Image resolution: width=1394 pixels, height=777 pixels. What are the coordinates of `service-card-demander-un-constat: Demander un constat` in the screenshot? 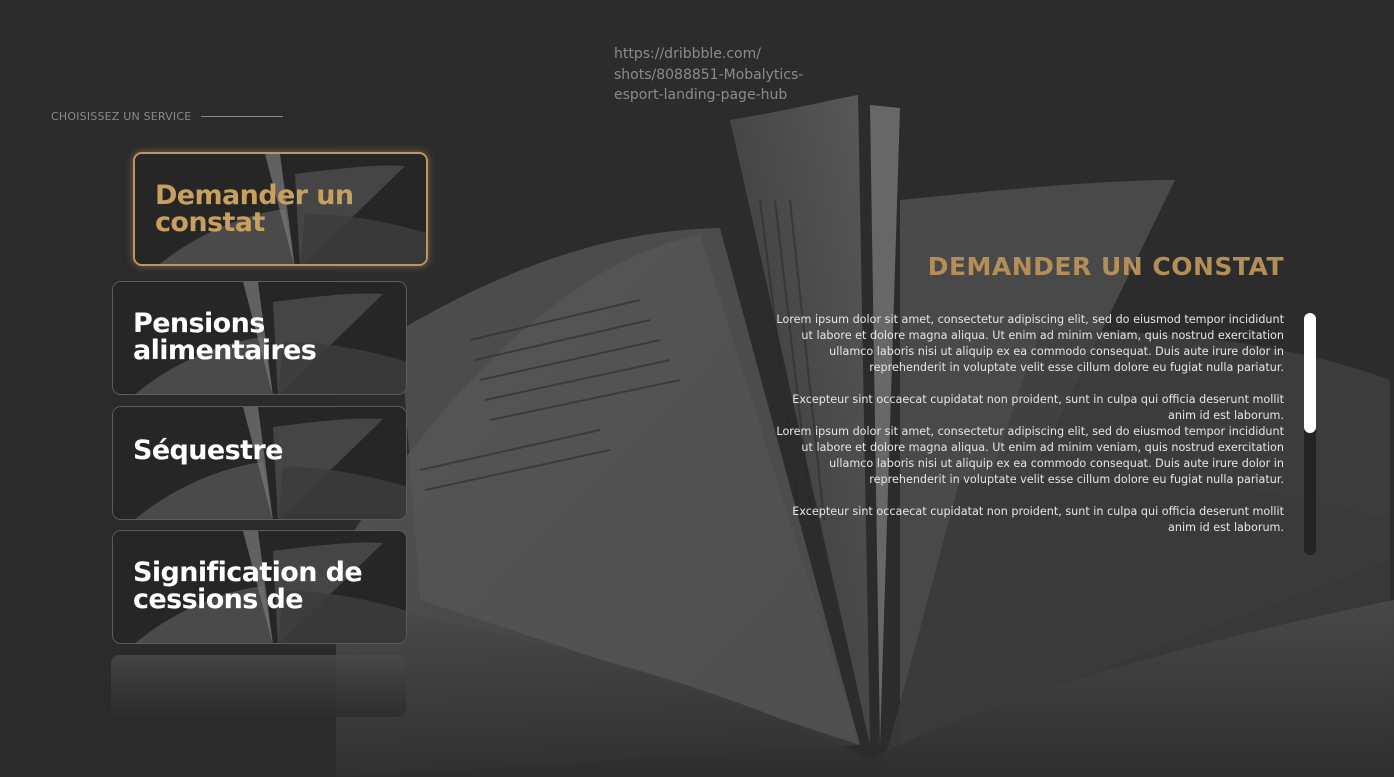 It's located at (280, 209).